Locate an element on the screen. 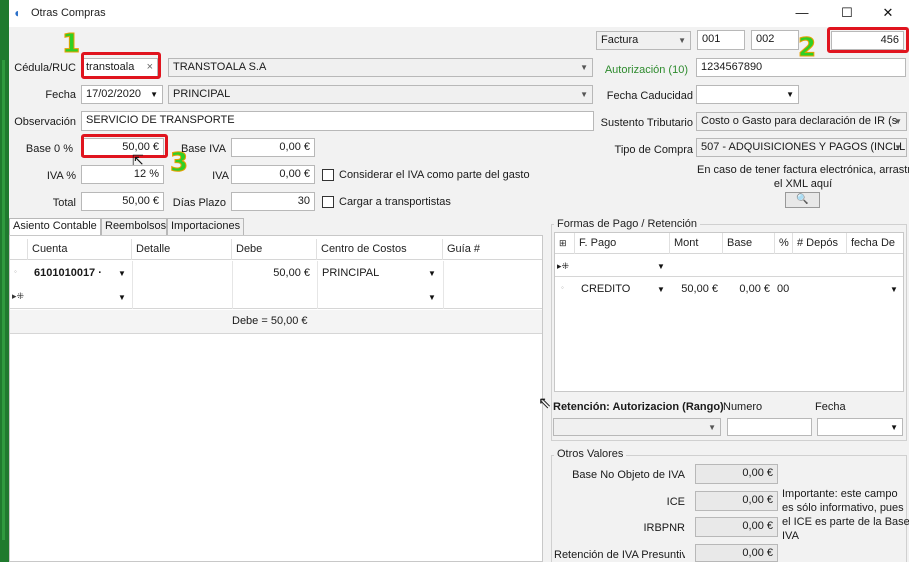  ice-note-line-1: Importante: este campo is located at coordinates (840, 494).